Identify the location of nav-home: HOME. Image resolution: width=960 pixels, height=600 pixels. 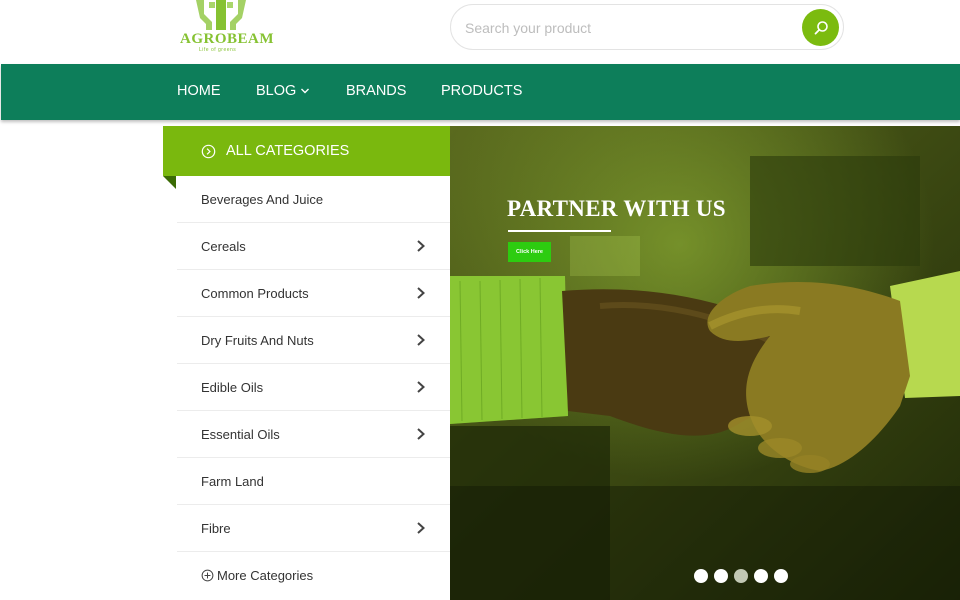
(199, 91).